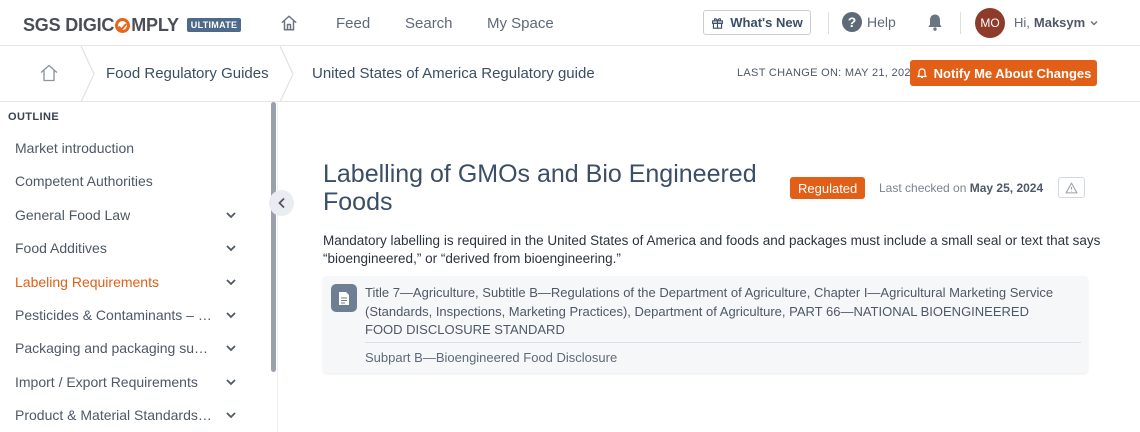 This screenshot has width=1140, height=432. What do you see at coordinates (828, 188) in the screenshot?
I see `status-badge: Regulated` at bounding box center [828, 188].